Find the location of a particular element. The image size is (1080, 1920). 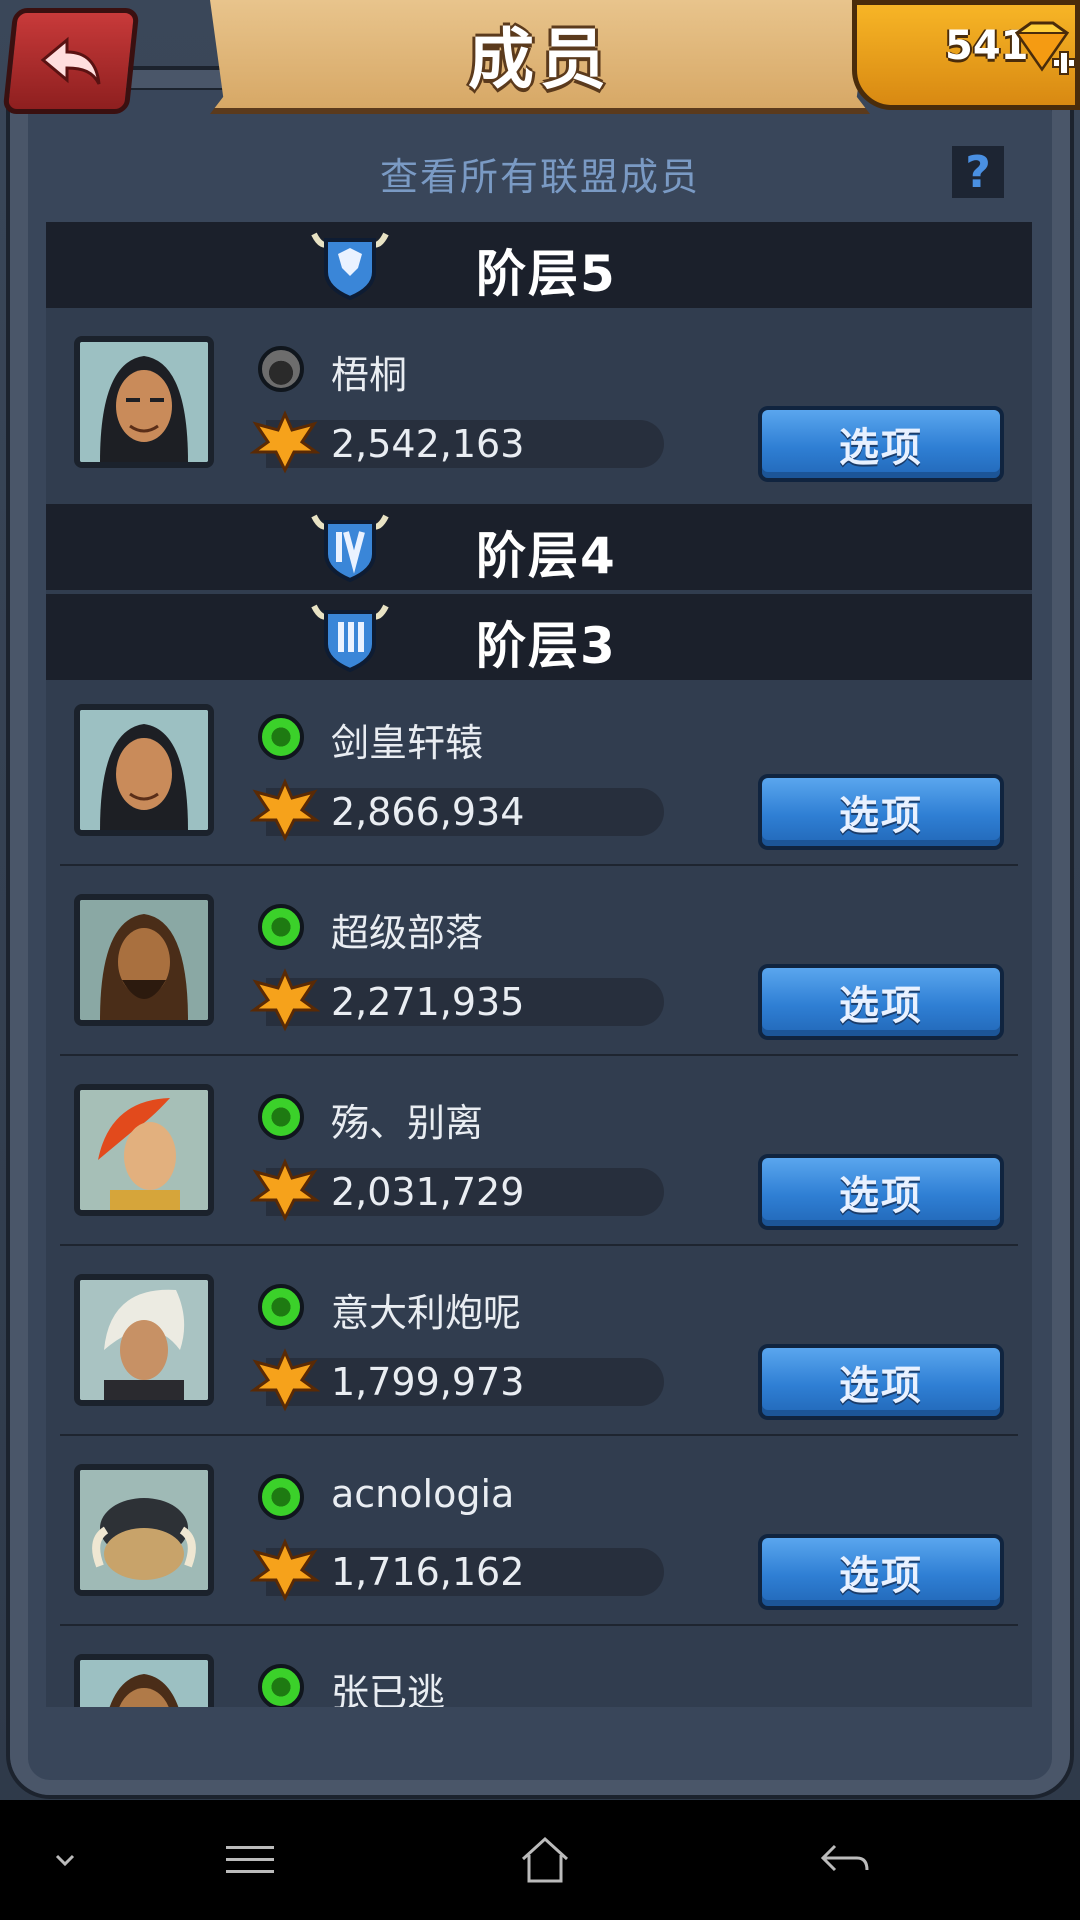

back-icon is located at coordinates (844, 1858).